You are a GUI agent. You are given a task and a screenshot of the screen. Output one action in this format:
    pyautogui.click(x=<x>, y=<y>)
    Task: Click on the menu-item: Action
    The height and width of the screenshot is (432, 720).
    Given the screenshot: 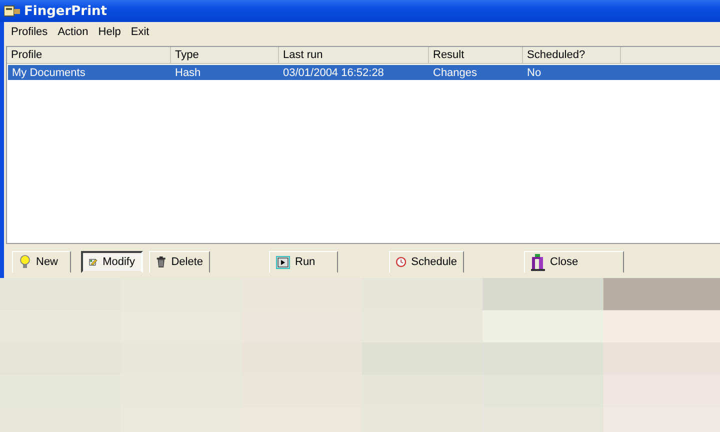 What is the action you would take?
    pyautogui.click(x=73, y=32)
    